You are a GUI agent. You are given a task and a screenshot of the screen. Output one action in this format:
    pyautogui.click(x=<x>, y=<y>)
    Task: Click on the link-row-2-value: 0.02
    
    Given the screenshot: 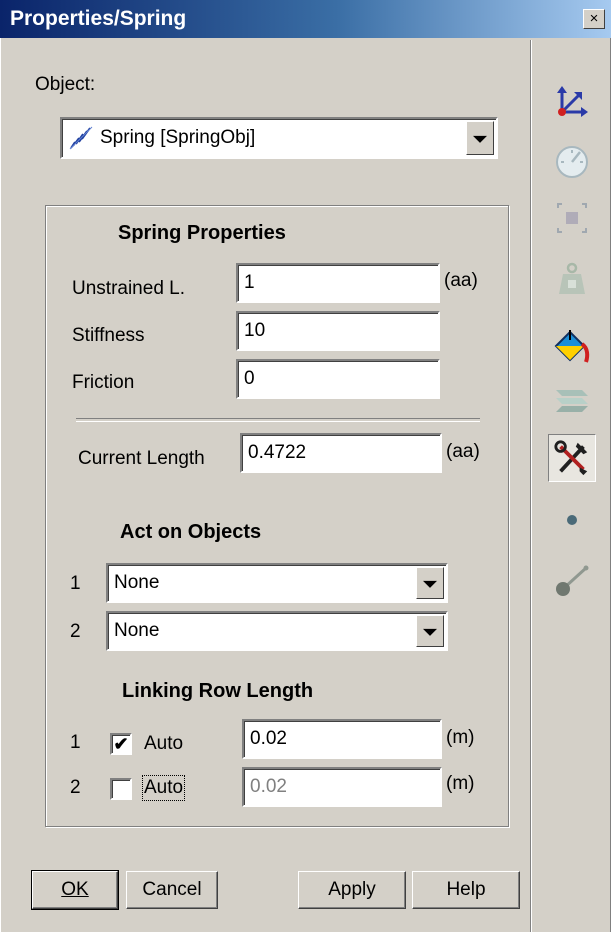 What is the action you would take?
    pyautogui.click(x=268, y=786)
    